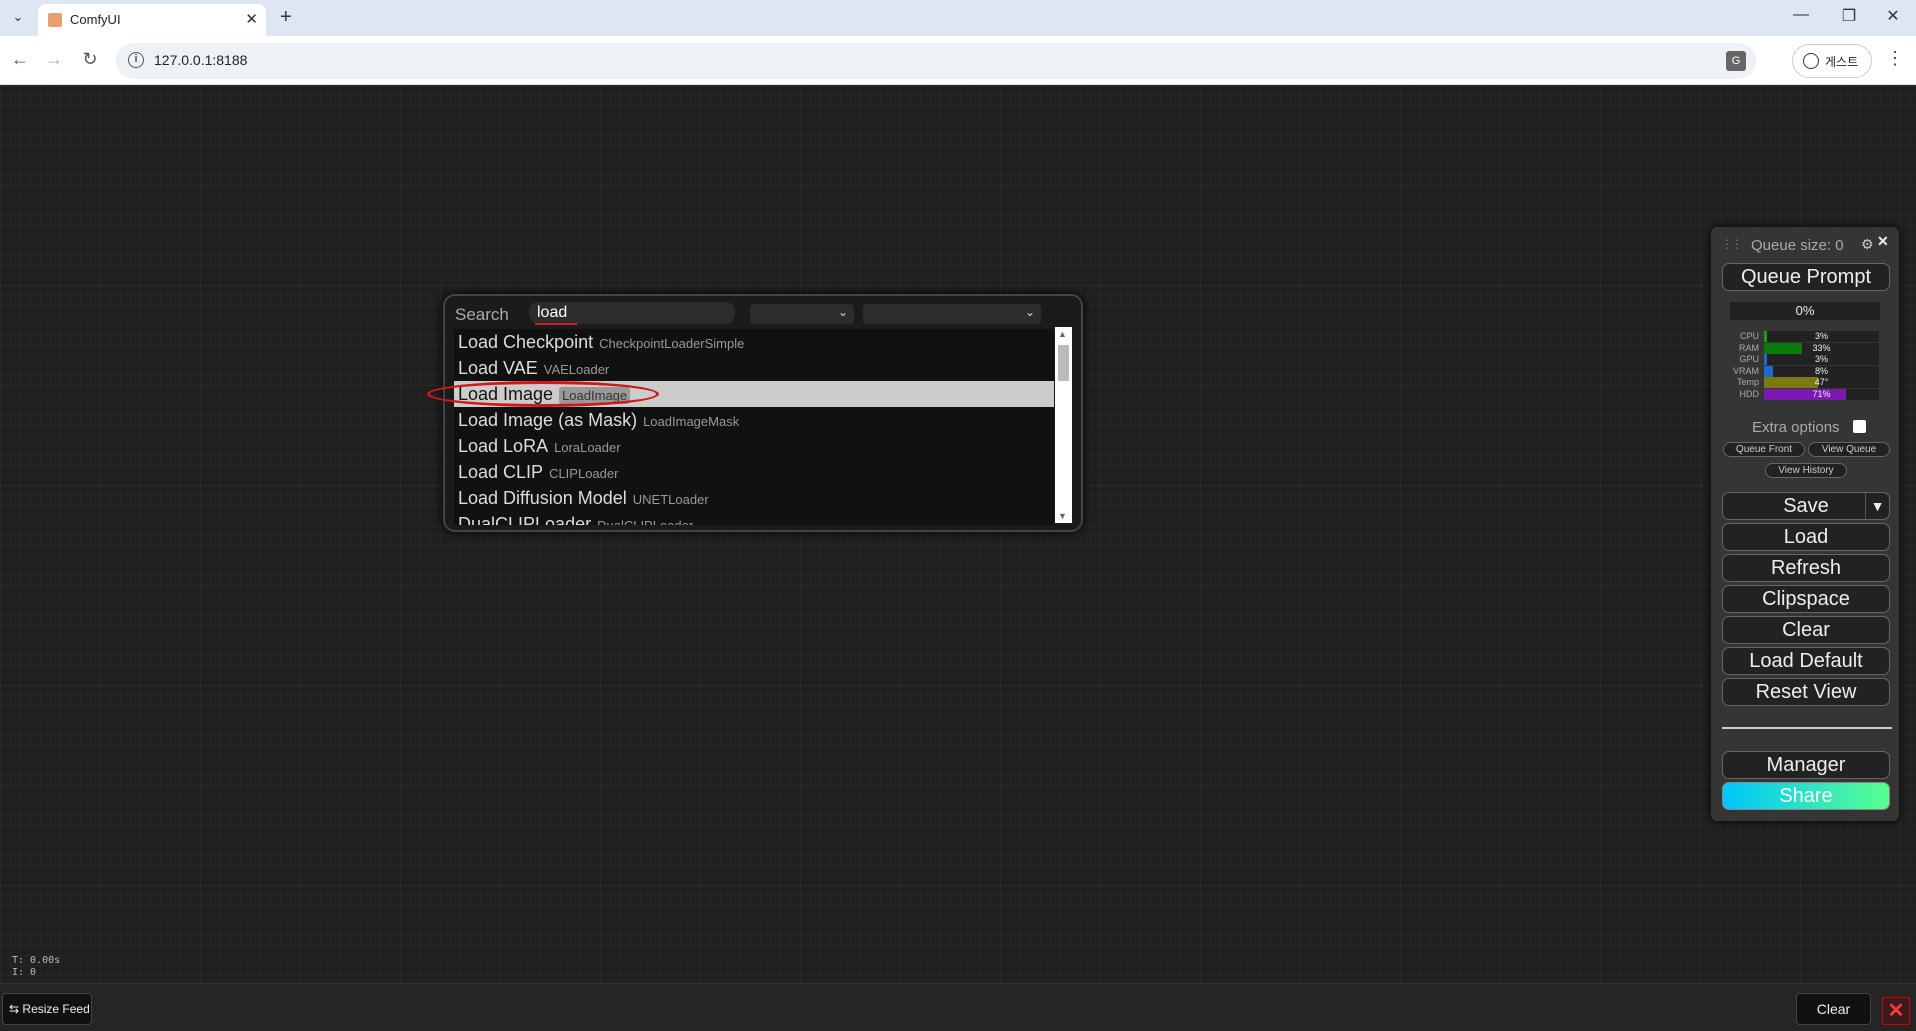 The height and width of the screenshot is (1031, 1916). Describe the element at coordinates (152, 20) in the screenshot. I see `browser-tab-comfyui: ComfyUI ✕` at that location.